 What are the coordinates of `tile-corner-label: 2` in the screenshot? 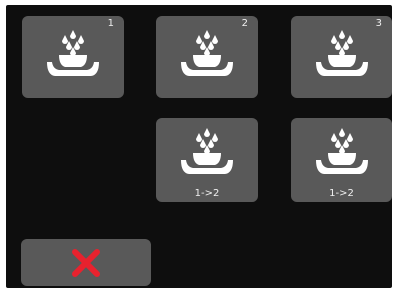 It's located at (244, 23).